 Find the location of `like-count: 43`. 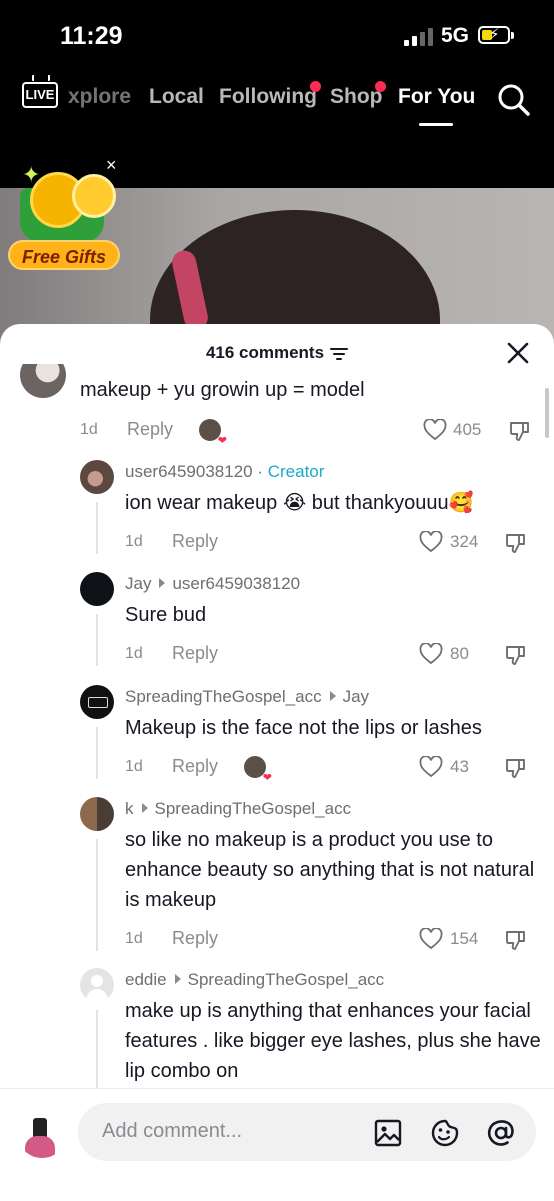

like-count: 43 is located at coordinates (459, 766).